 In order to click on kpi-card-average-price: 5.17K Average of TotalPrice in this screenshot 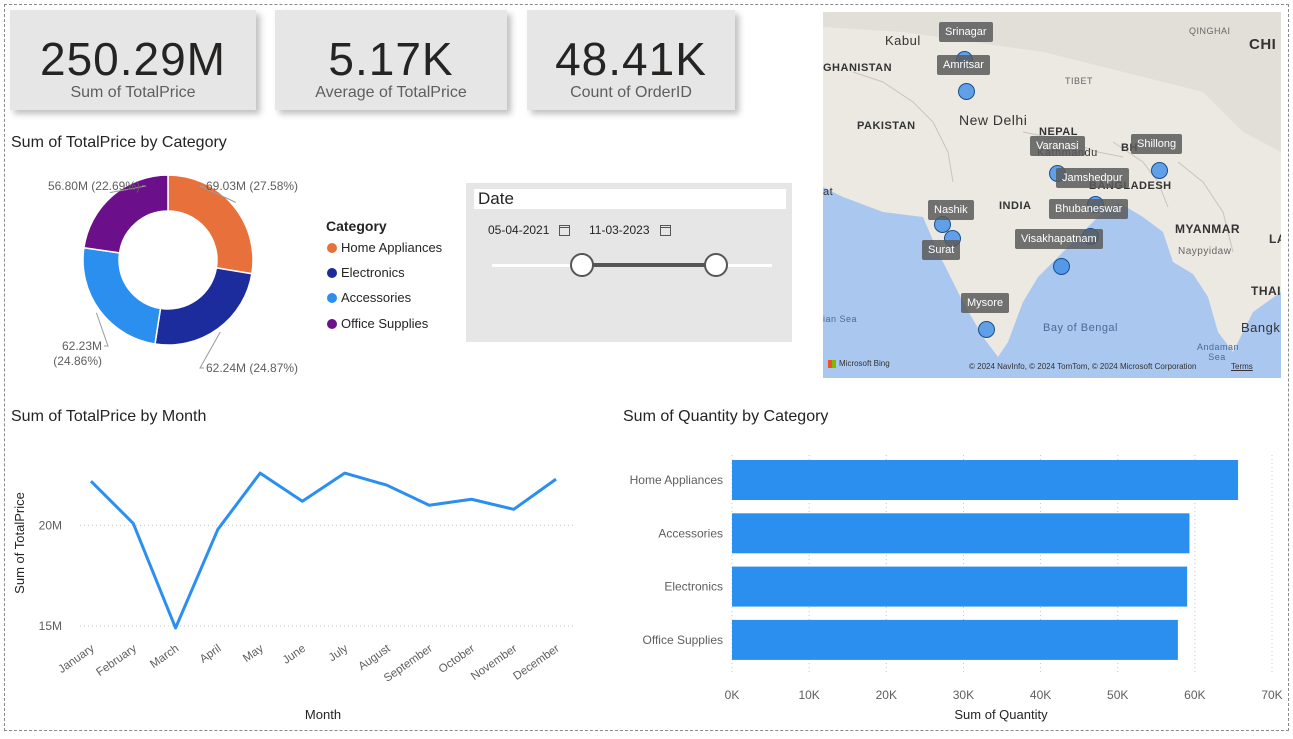, I will do `click(391, 60)`.